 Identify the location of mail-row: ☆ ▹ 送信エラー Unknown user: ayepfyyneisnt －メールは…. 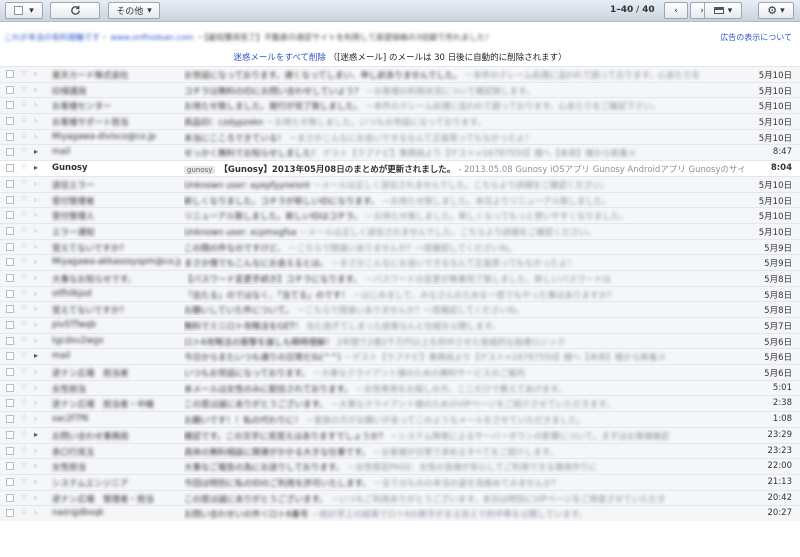
(400, 183).